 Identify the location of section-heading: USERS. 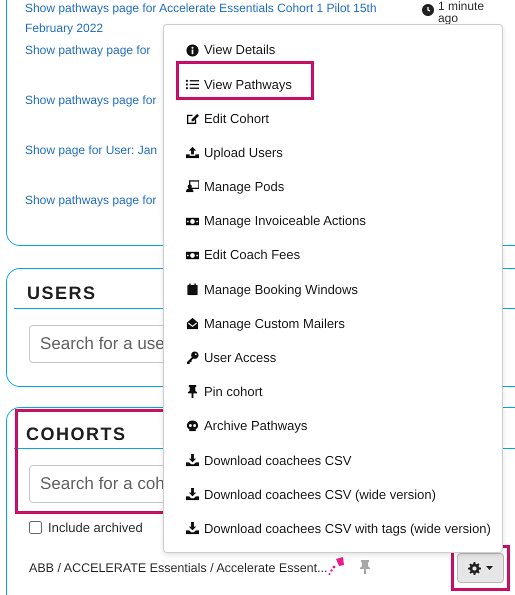
(62, 293).